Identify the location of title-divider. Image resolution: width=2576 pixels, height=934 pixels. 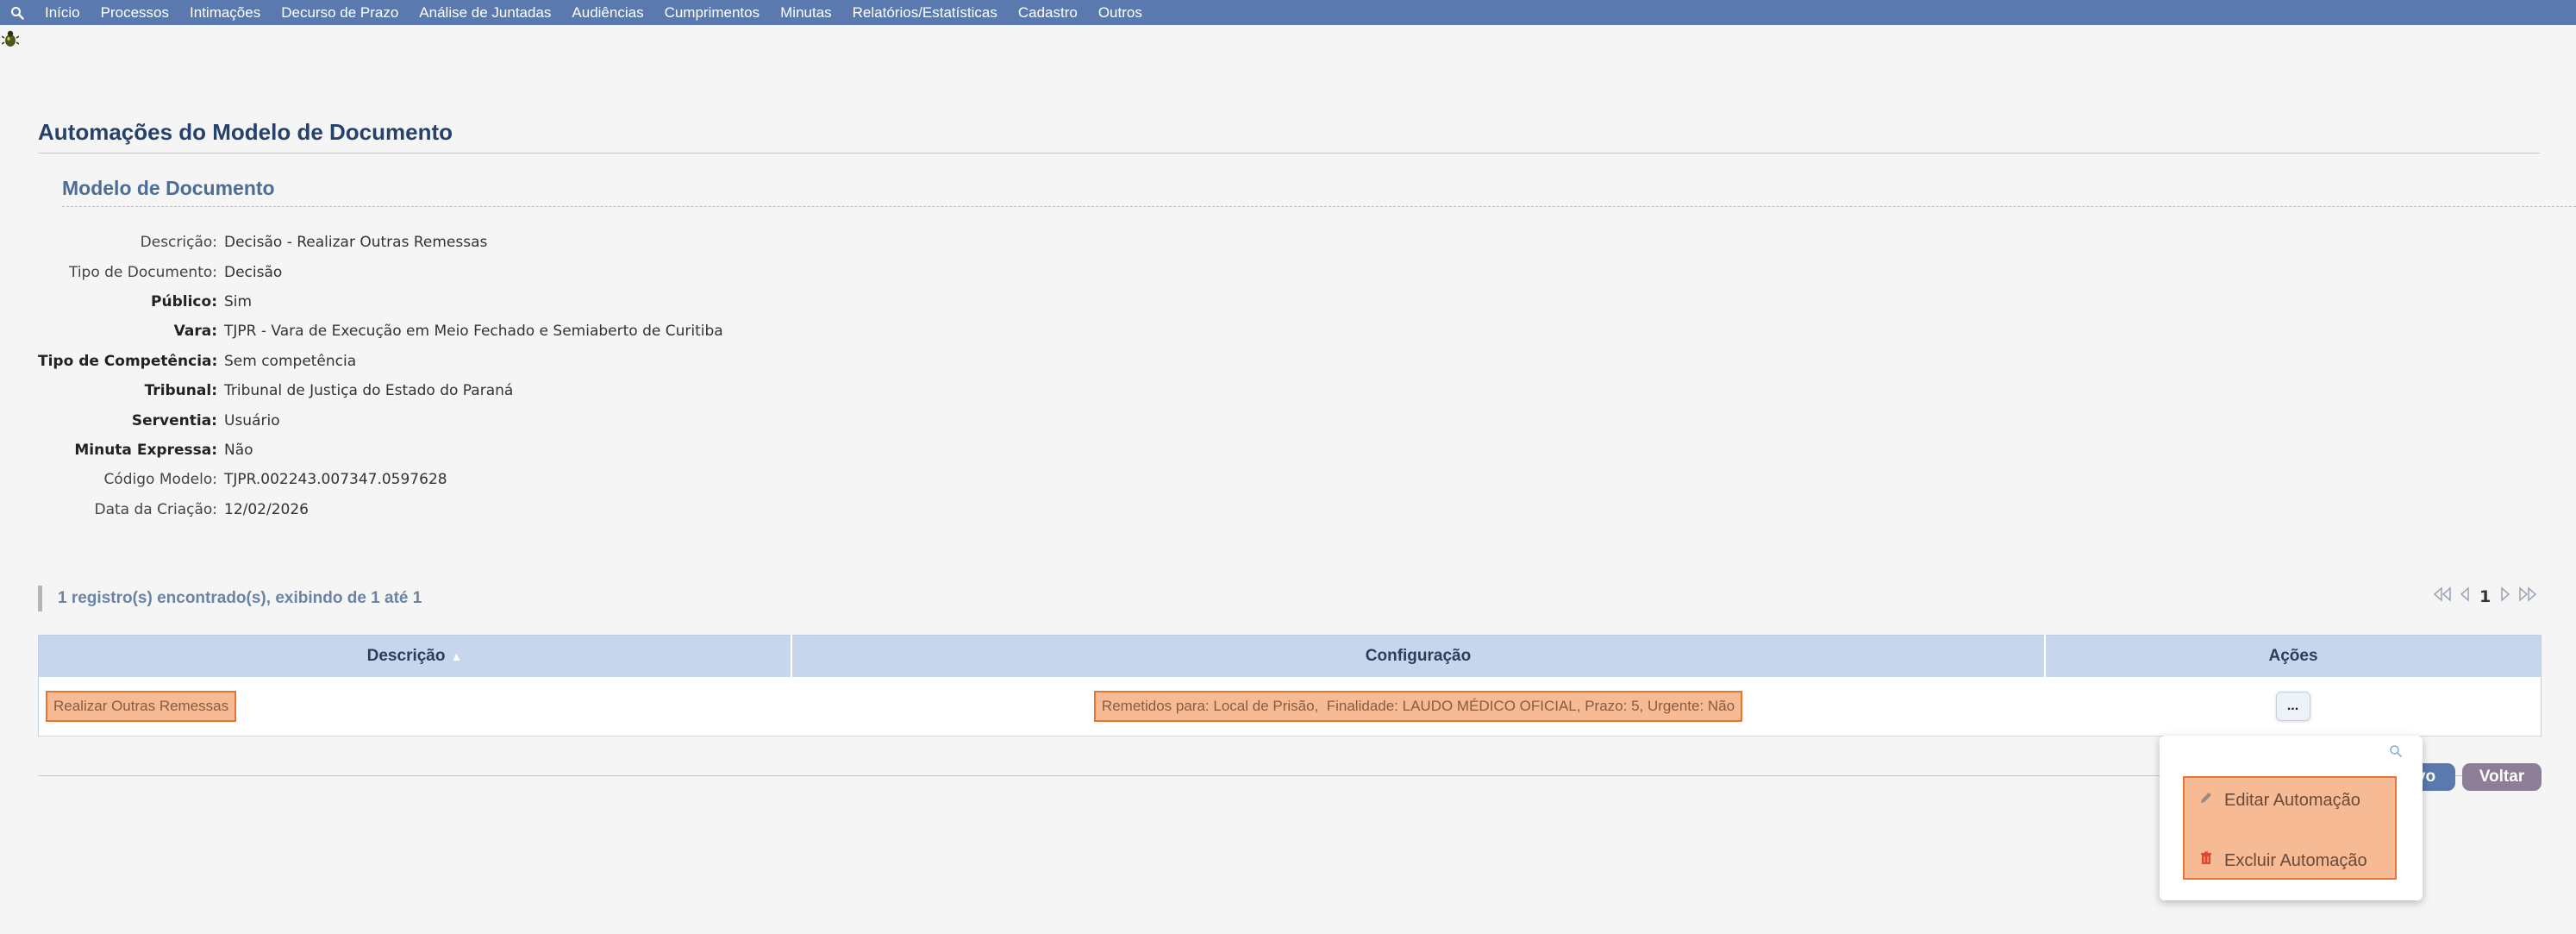
(1289, 154).